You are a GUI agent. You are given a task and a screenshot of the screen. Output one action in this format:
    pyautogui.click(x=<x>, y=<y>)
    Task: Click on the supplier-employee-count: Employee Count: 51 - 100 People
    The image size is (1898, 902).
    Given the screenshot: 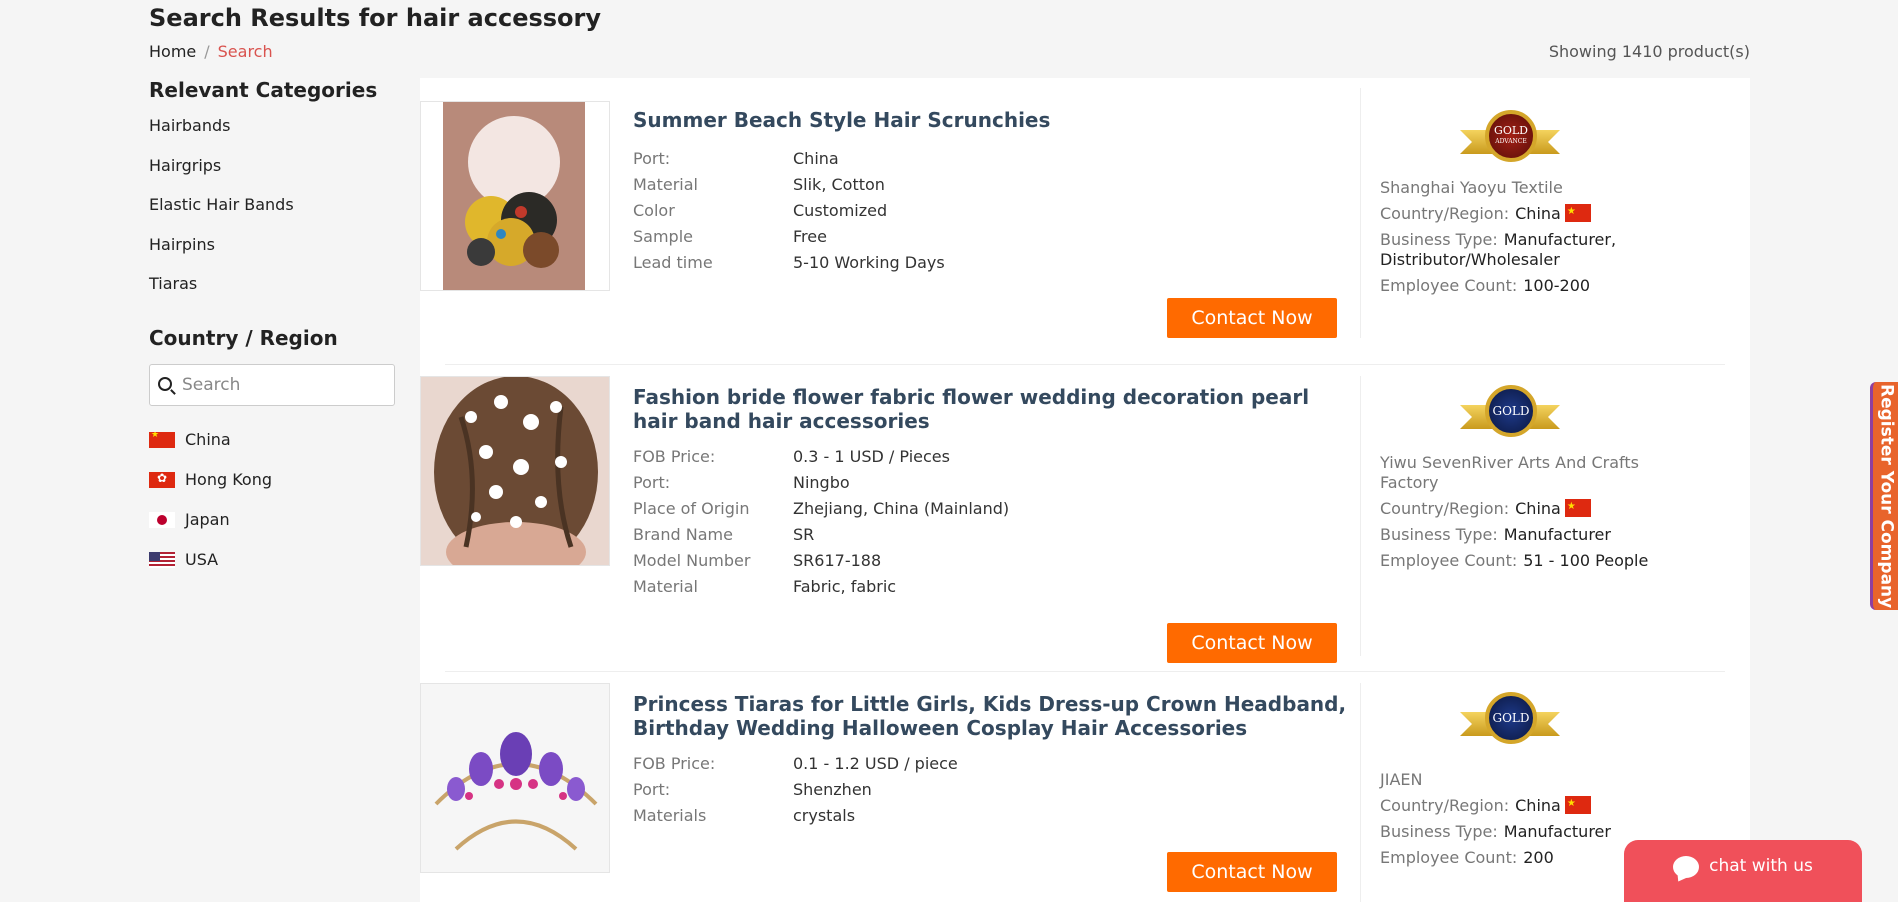 What is the action you would take?
    pyautogui.click(x=1530, y=561)
    